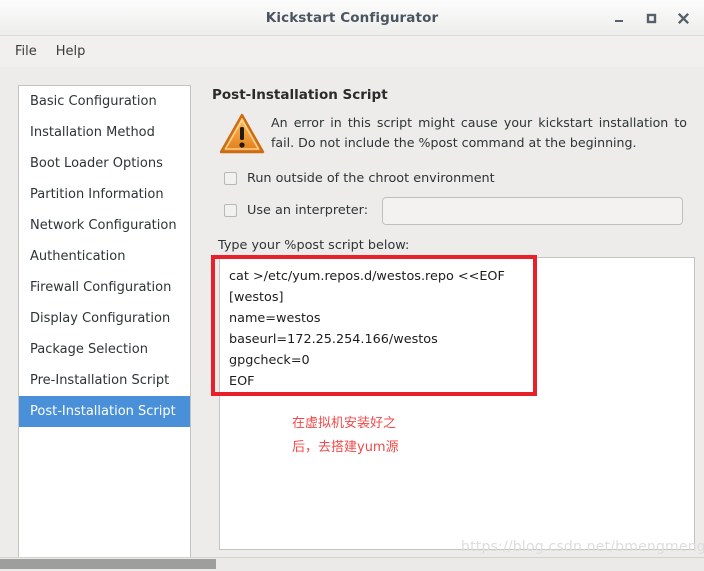 The height and width of the screenshot is (571, 704). Describe the element at coordinates (104, 318) in the screenshot. I see `sidebar-item-display-configuration: Display Configuration` at that location.